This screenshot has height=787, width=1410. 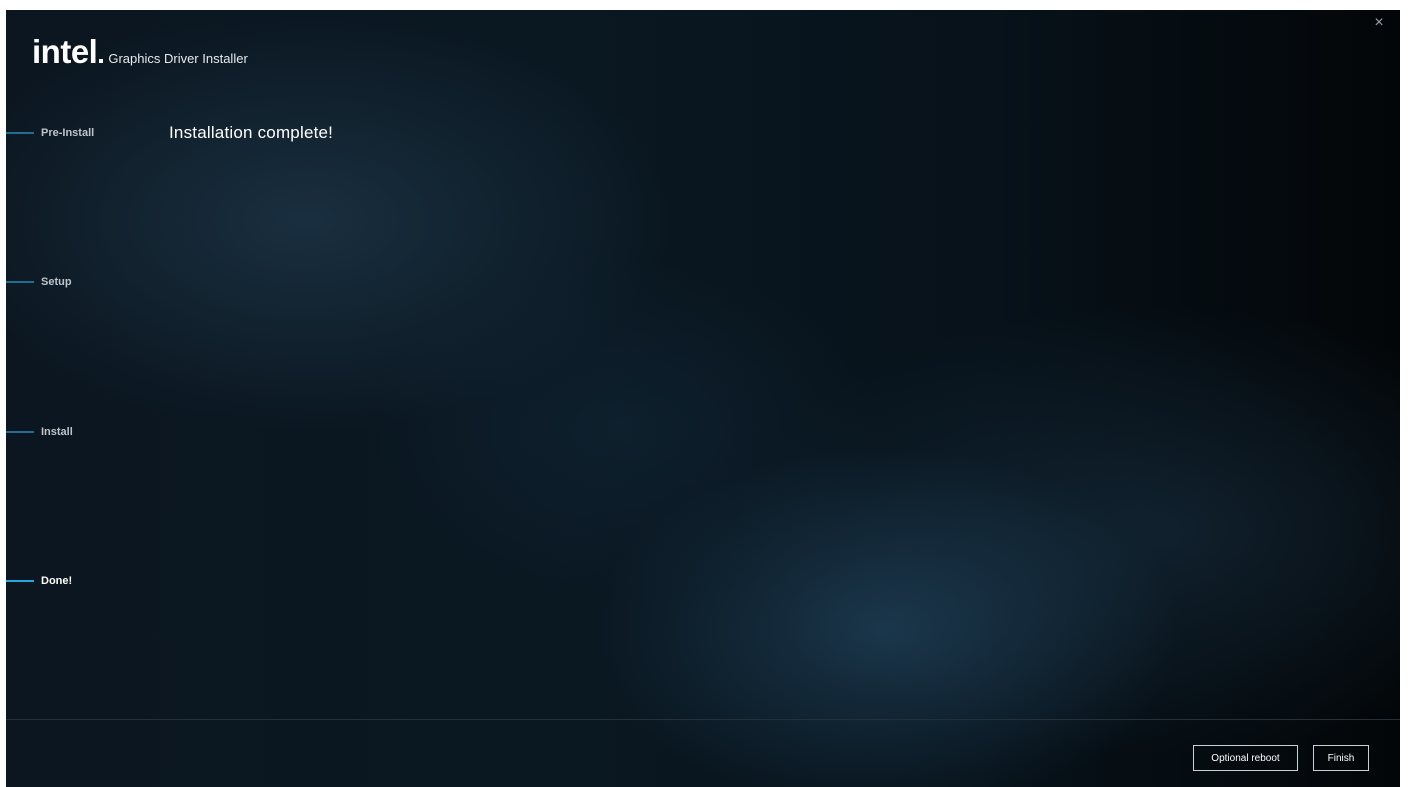 I want to click on app-header: intel Graphics Driver Installer, so click(x=140, y=52).